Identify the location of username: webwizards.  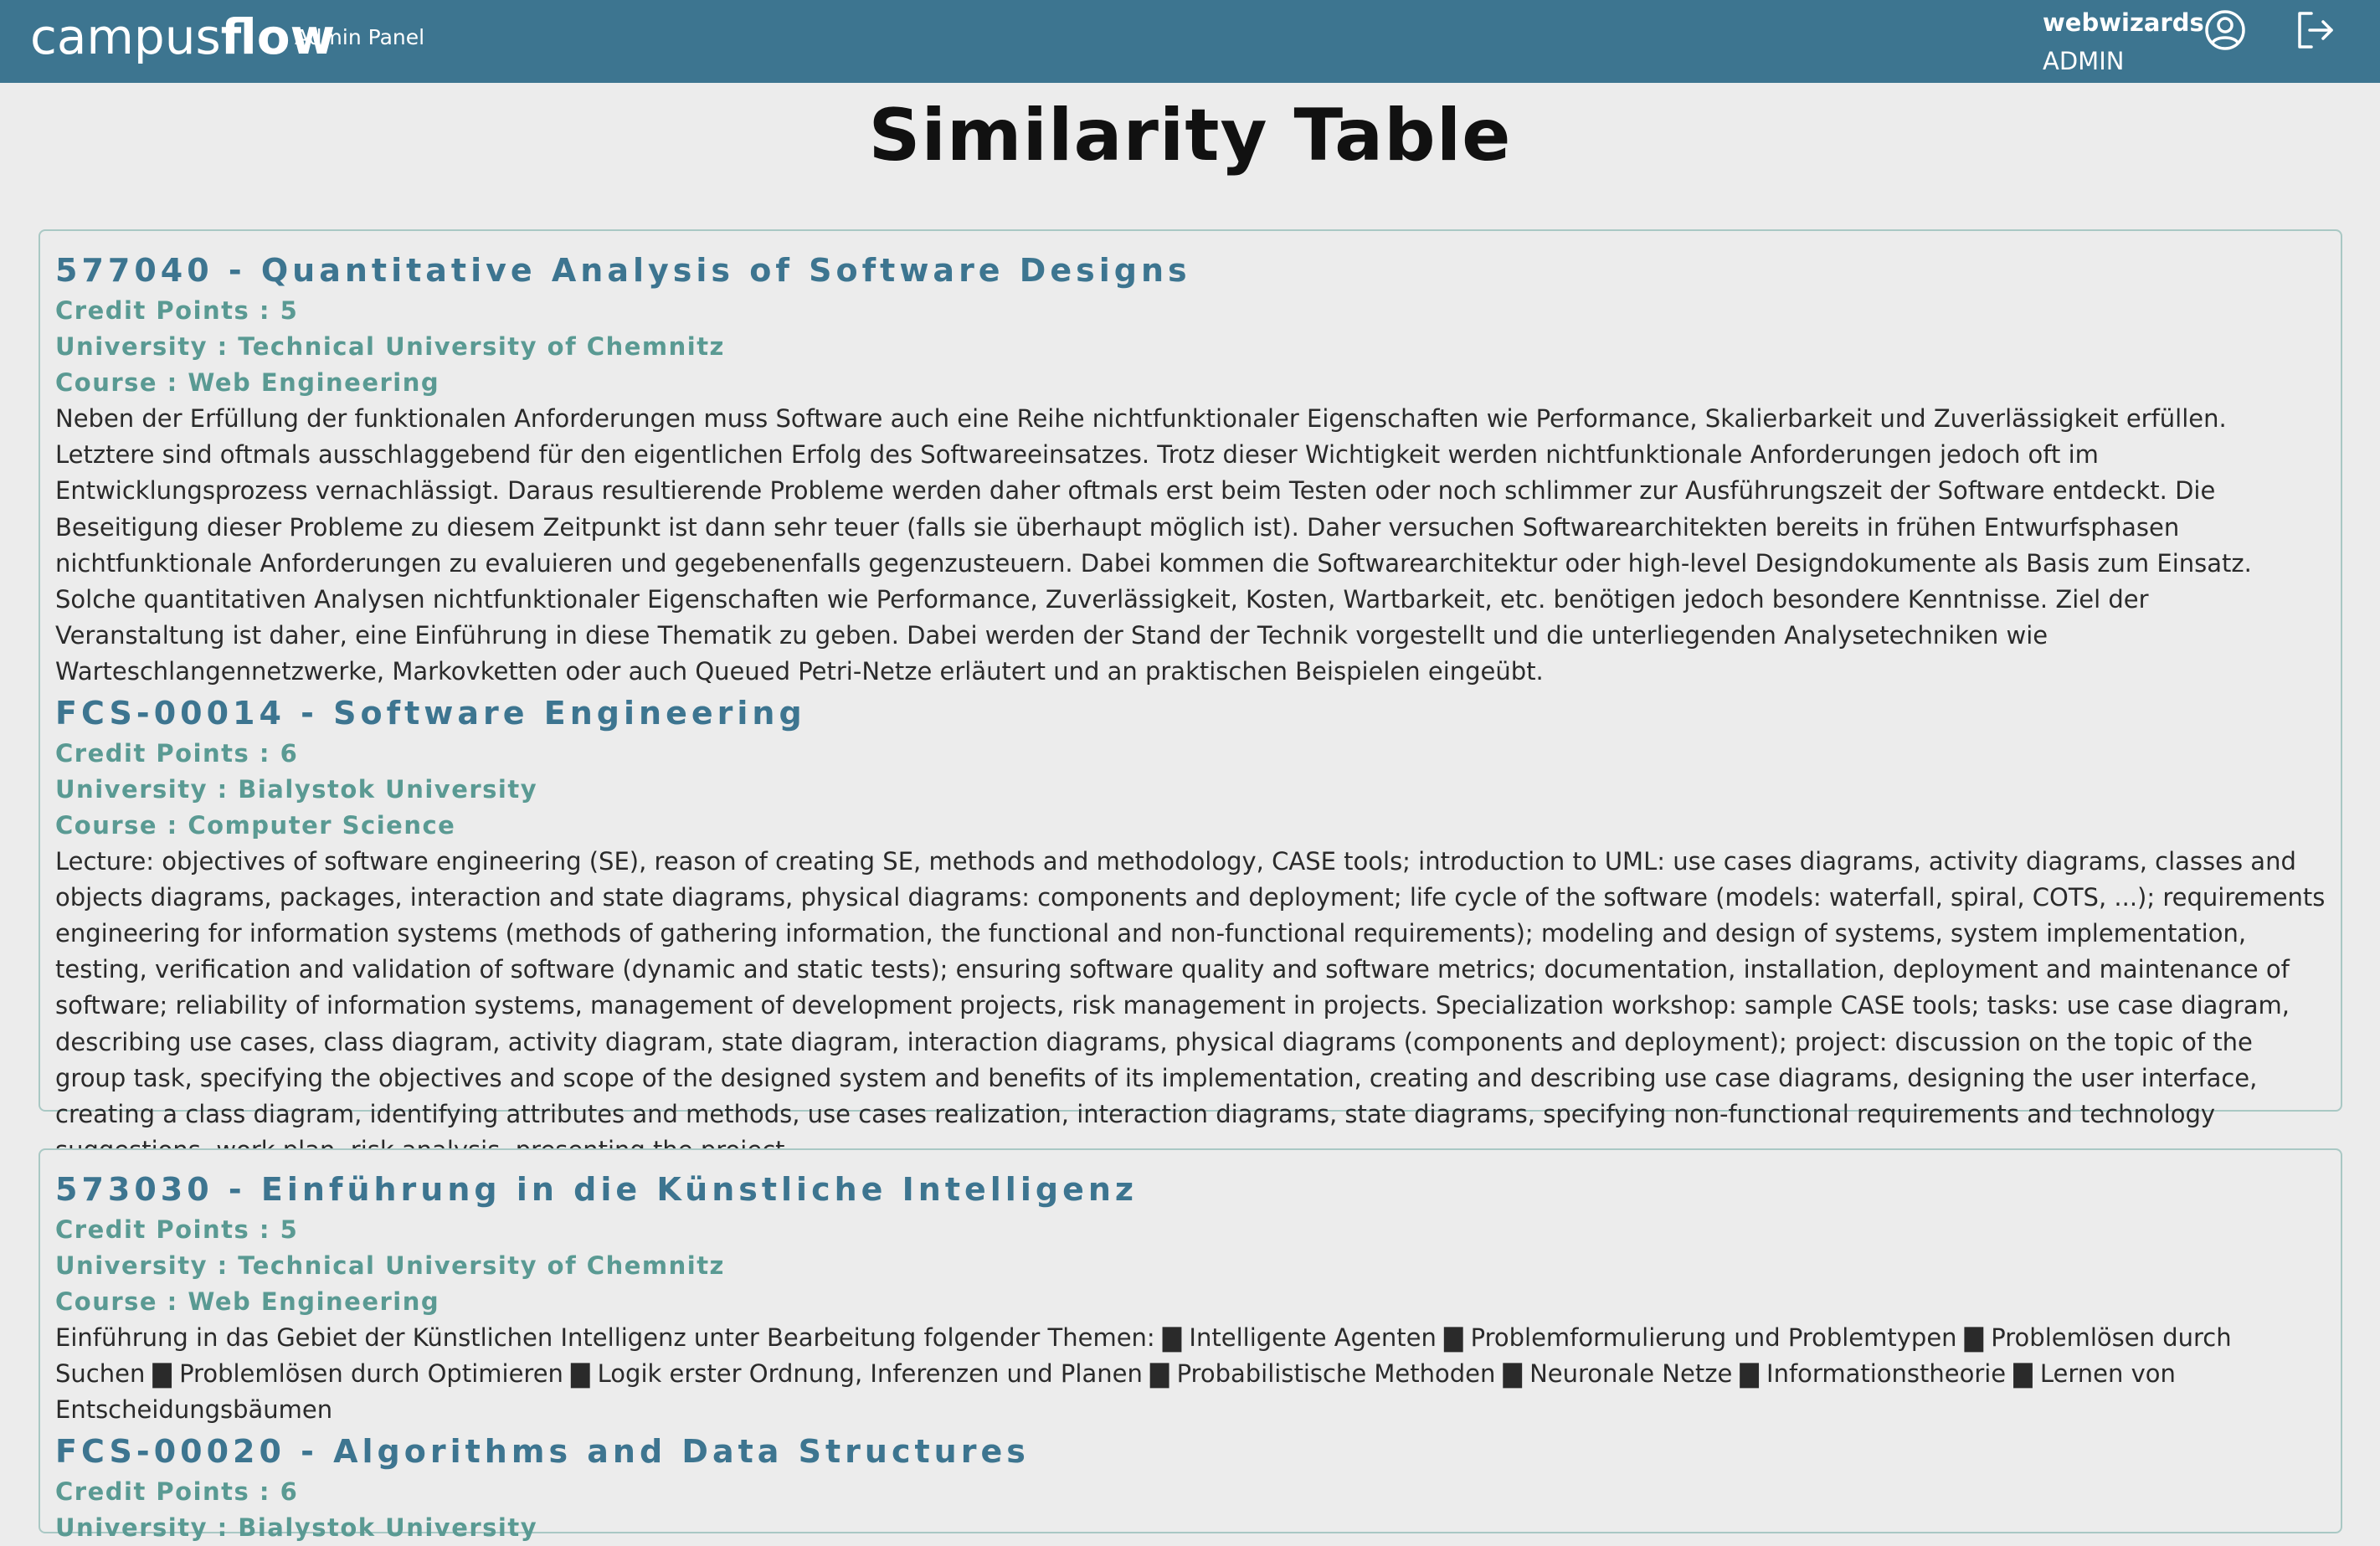
(2123, 22).